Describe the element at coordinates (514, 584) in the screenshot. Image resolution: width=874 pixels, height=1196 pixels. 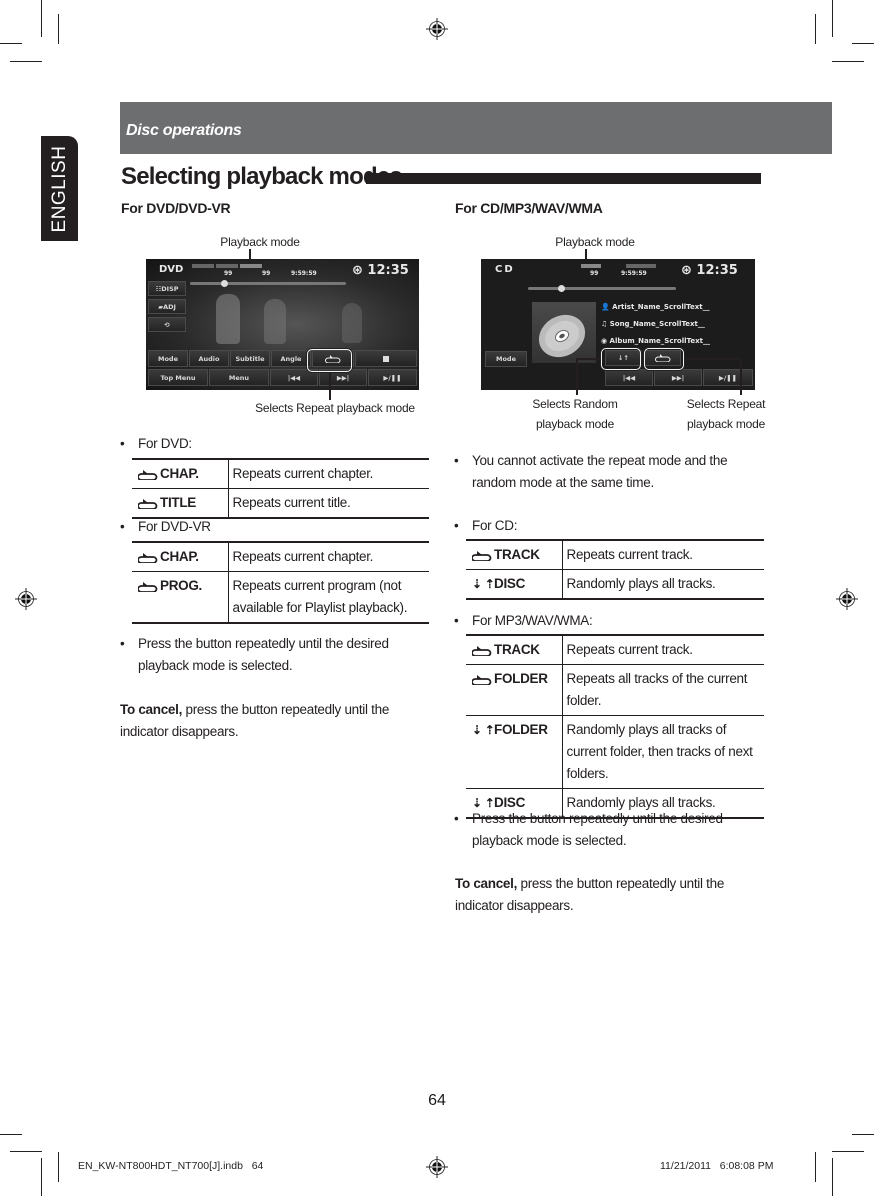
I see `mode-key: ⇣ ⇡DISC` at that location.